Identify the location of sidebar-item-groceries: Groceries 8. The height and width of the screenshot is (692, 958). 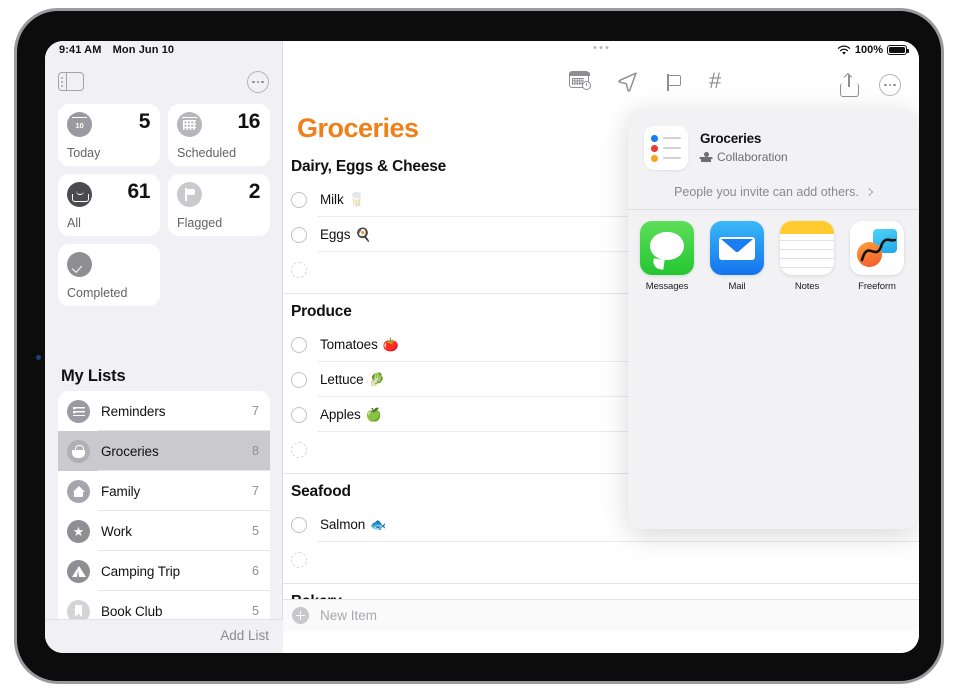
(164, 451).